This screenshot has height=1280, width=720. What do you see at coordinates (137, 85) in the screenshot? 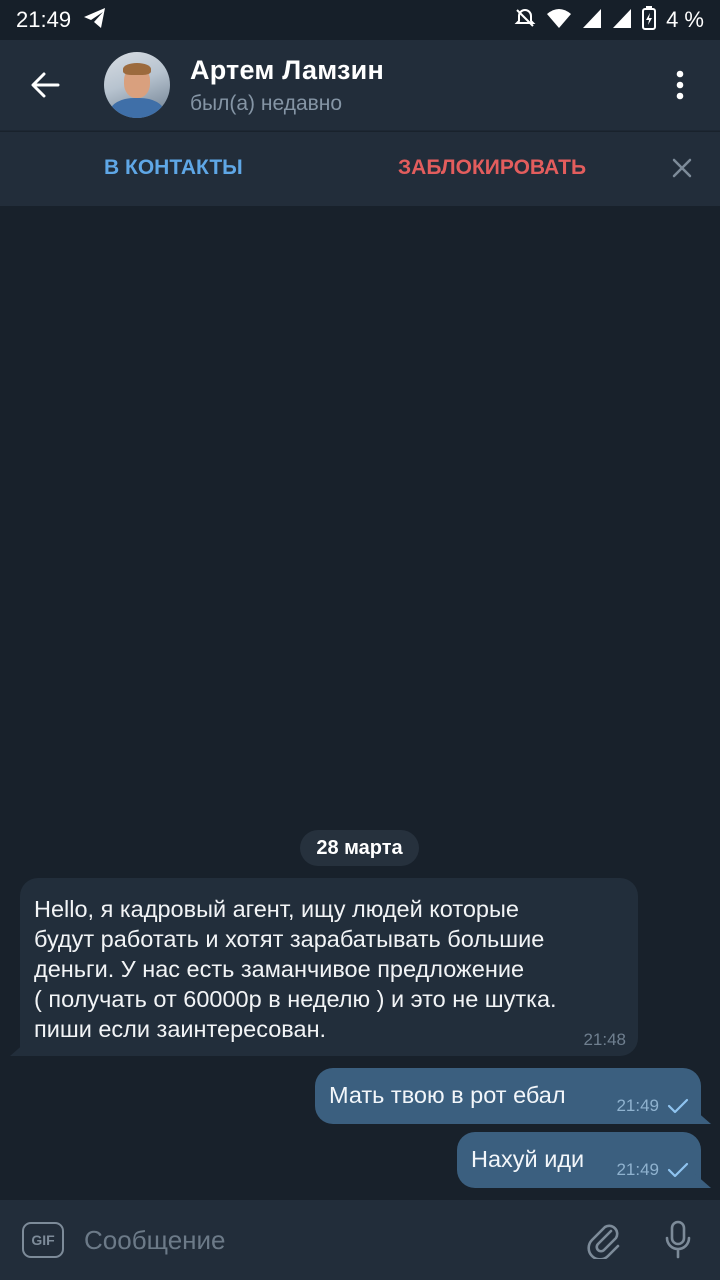
I see `avatar` at bounding box center [137, 85].